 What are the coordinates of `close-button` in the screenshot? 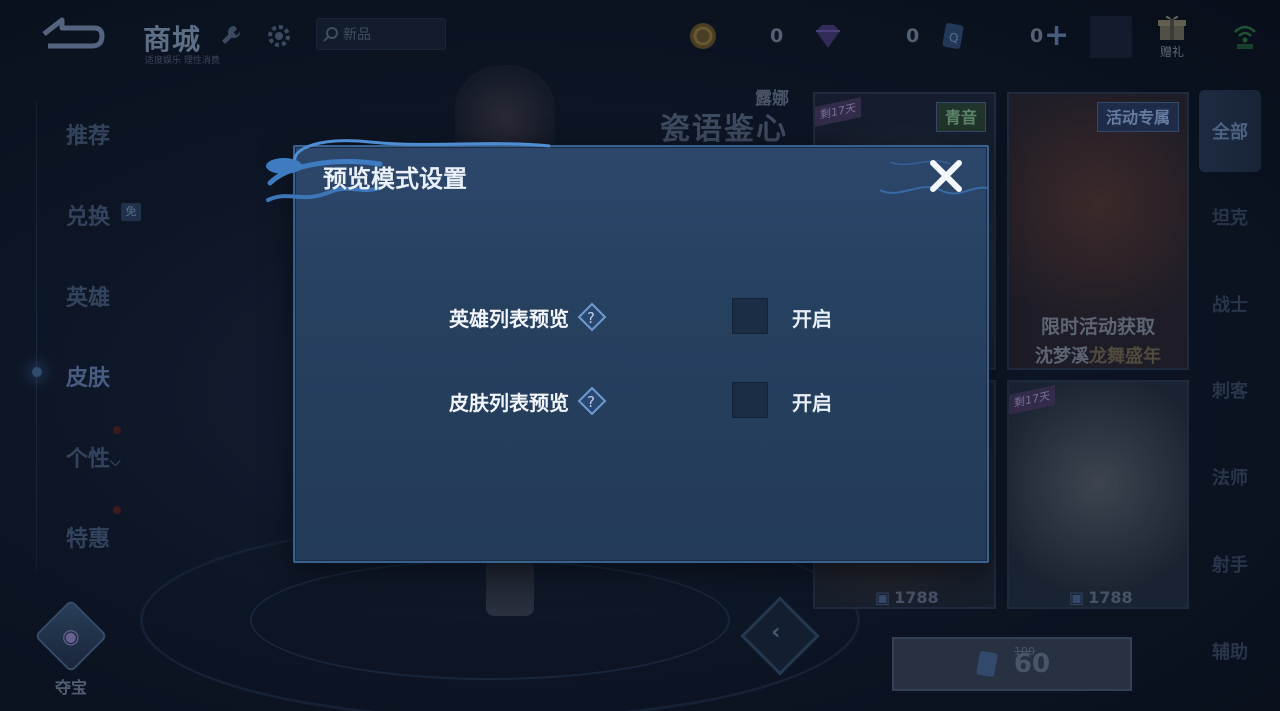 It's located at (946, 176).